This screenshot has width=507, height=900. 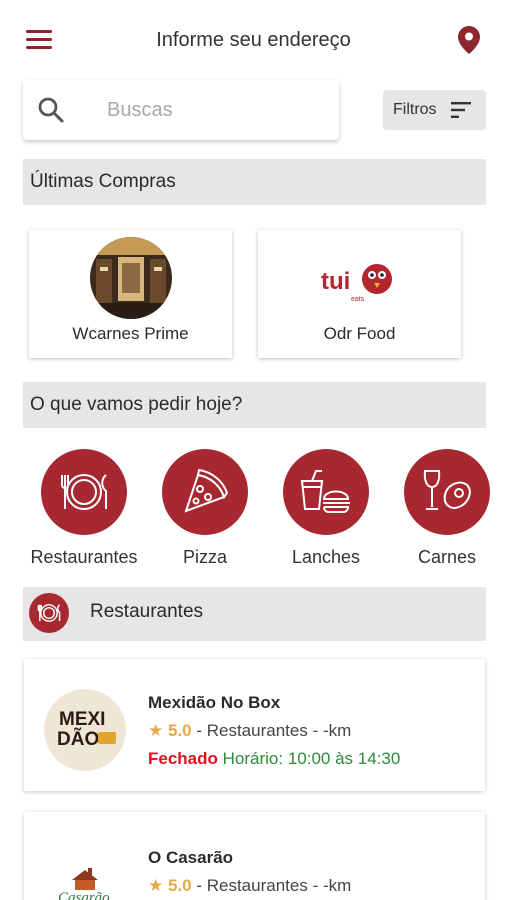 What do you see at coordinates (205, 492) in the screenshot?
I see `pizza-icon` at bounding box center [205, 492].